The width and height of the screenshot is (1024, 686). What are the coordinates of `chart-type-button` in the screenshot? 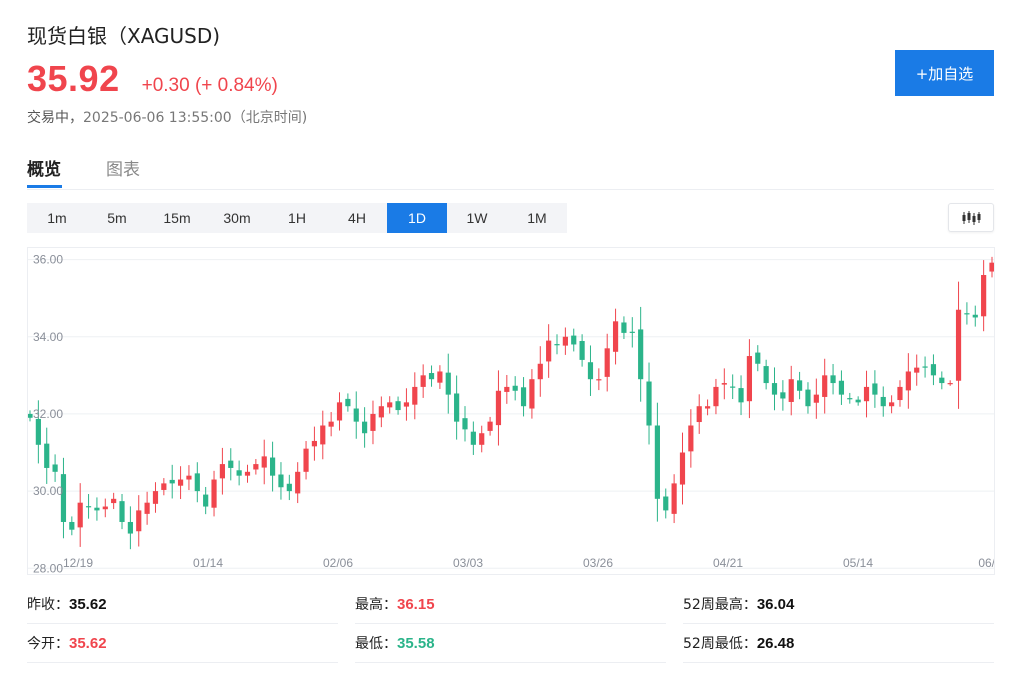 It's located at (971, 217).